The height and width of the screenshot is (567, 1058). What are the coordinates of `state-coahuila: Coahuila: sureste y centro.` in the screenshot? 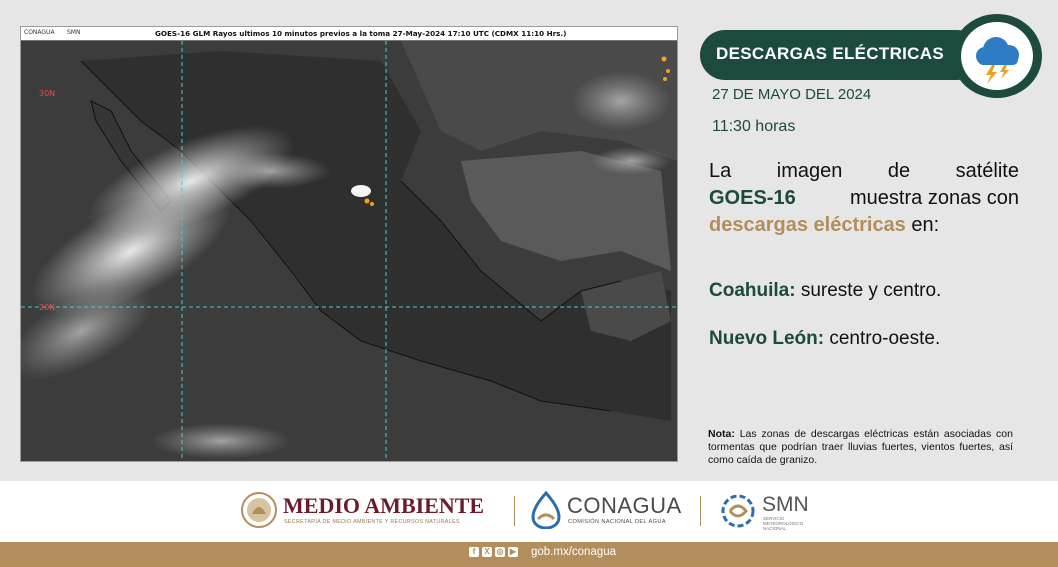 It's located at (825, 291).